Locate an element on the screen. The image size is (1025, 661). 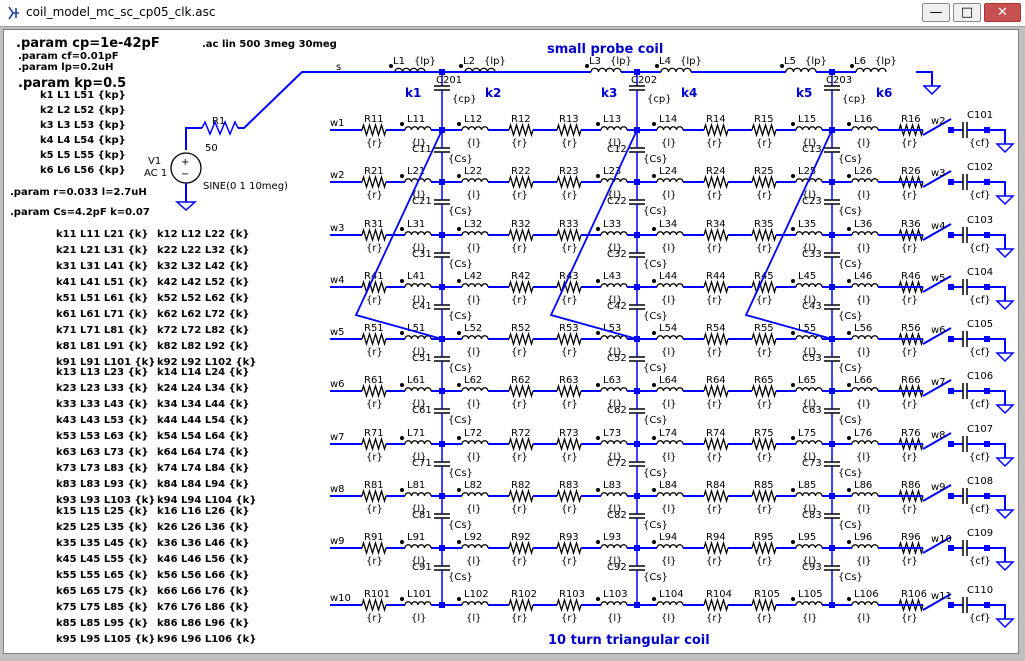
resistor-label: R33 is located at coordinates (569, 224).